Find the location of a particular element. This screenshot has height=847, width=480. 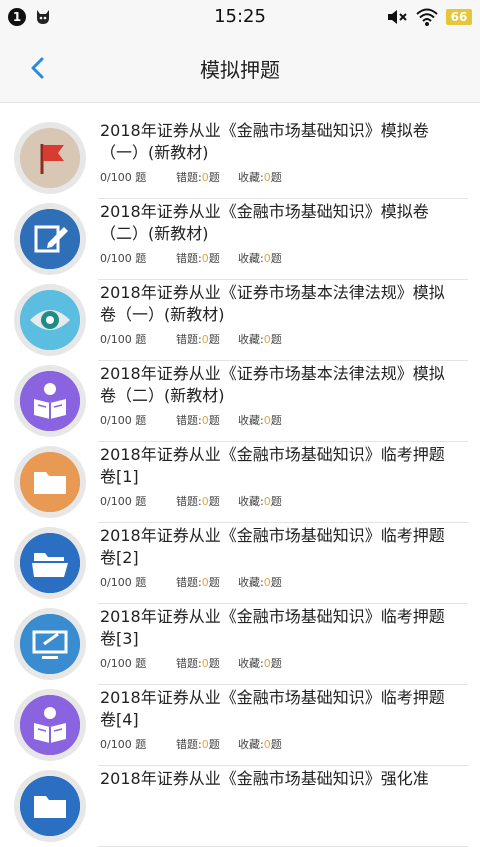

battery-indicator: 66 is located at coordinates (459, 17).